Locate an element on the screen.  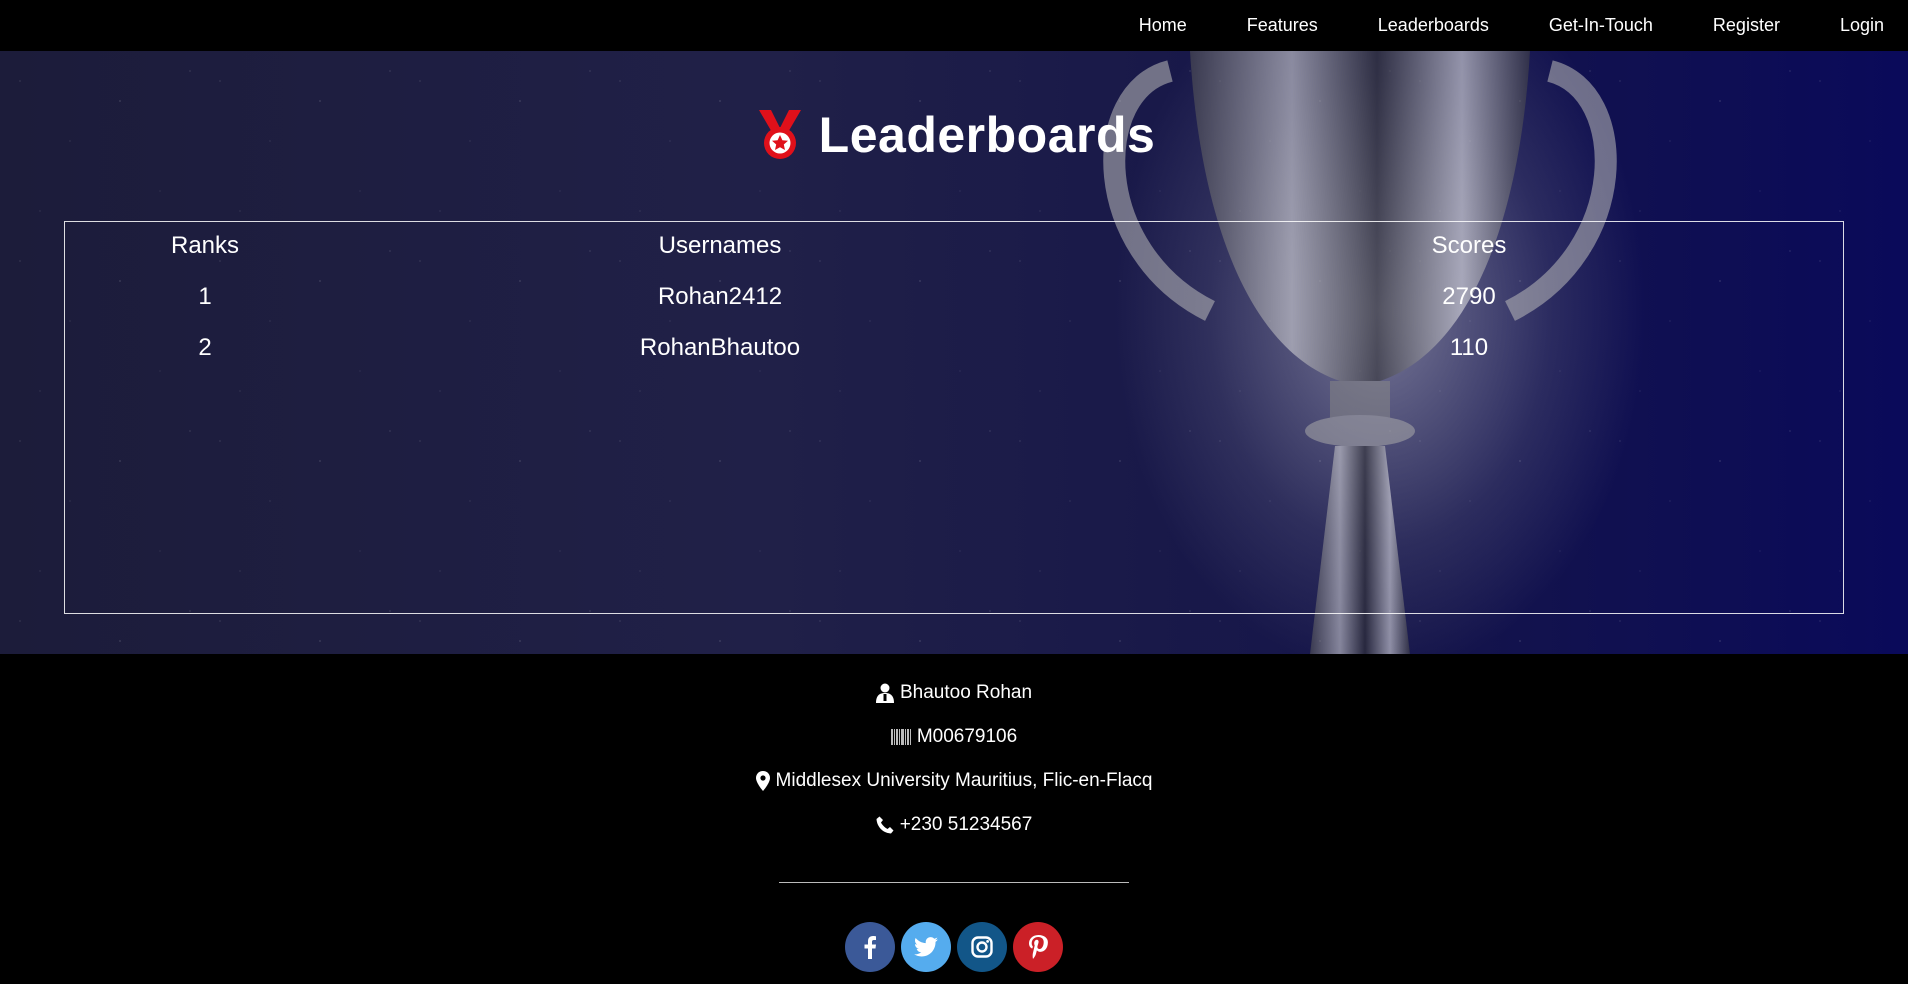
footer-phone: +230 51234567 is located at coordinates (966, 824).